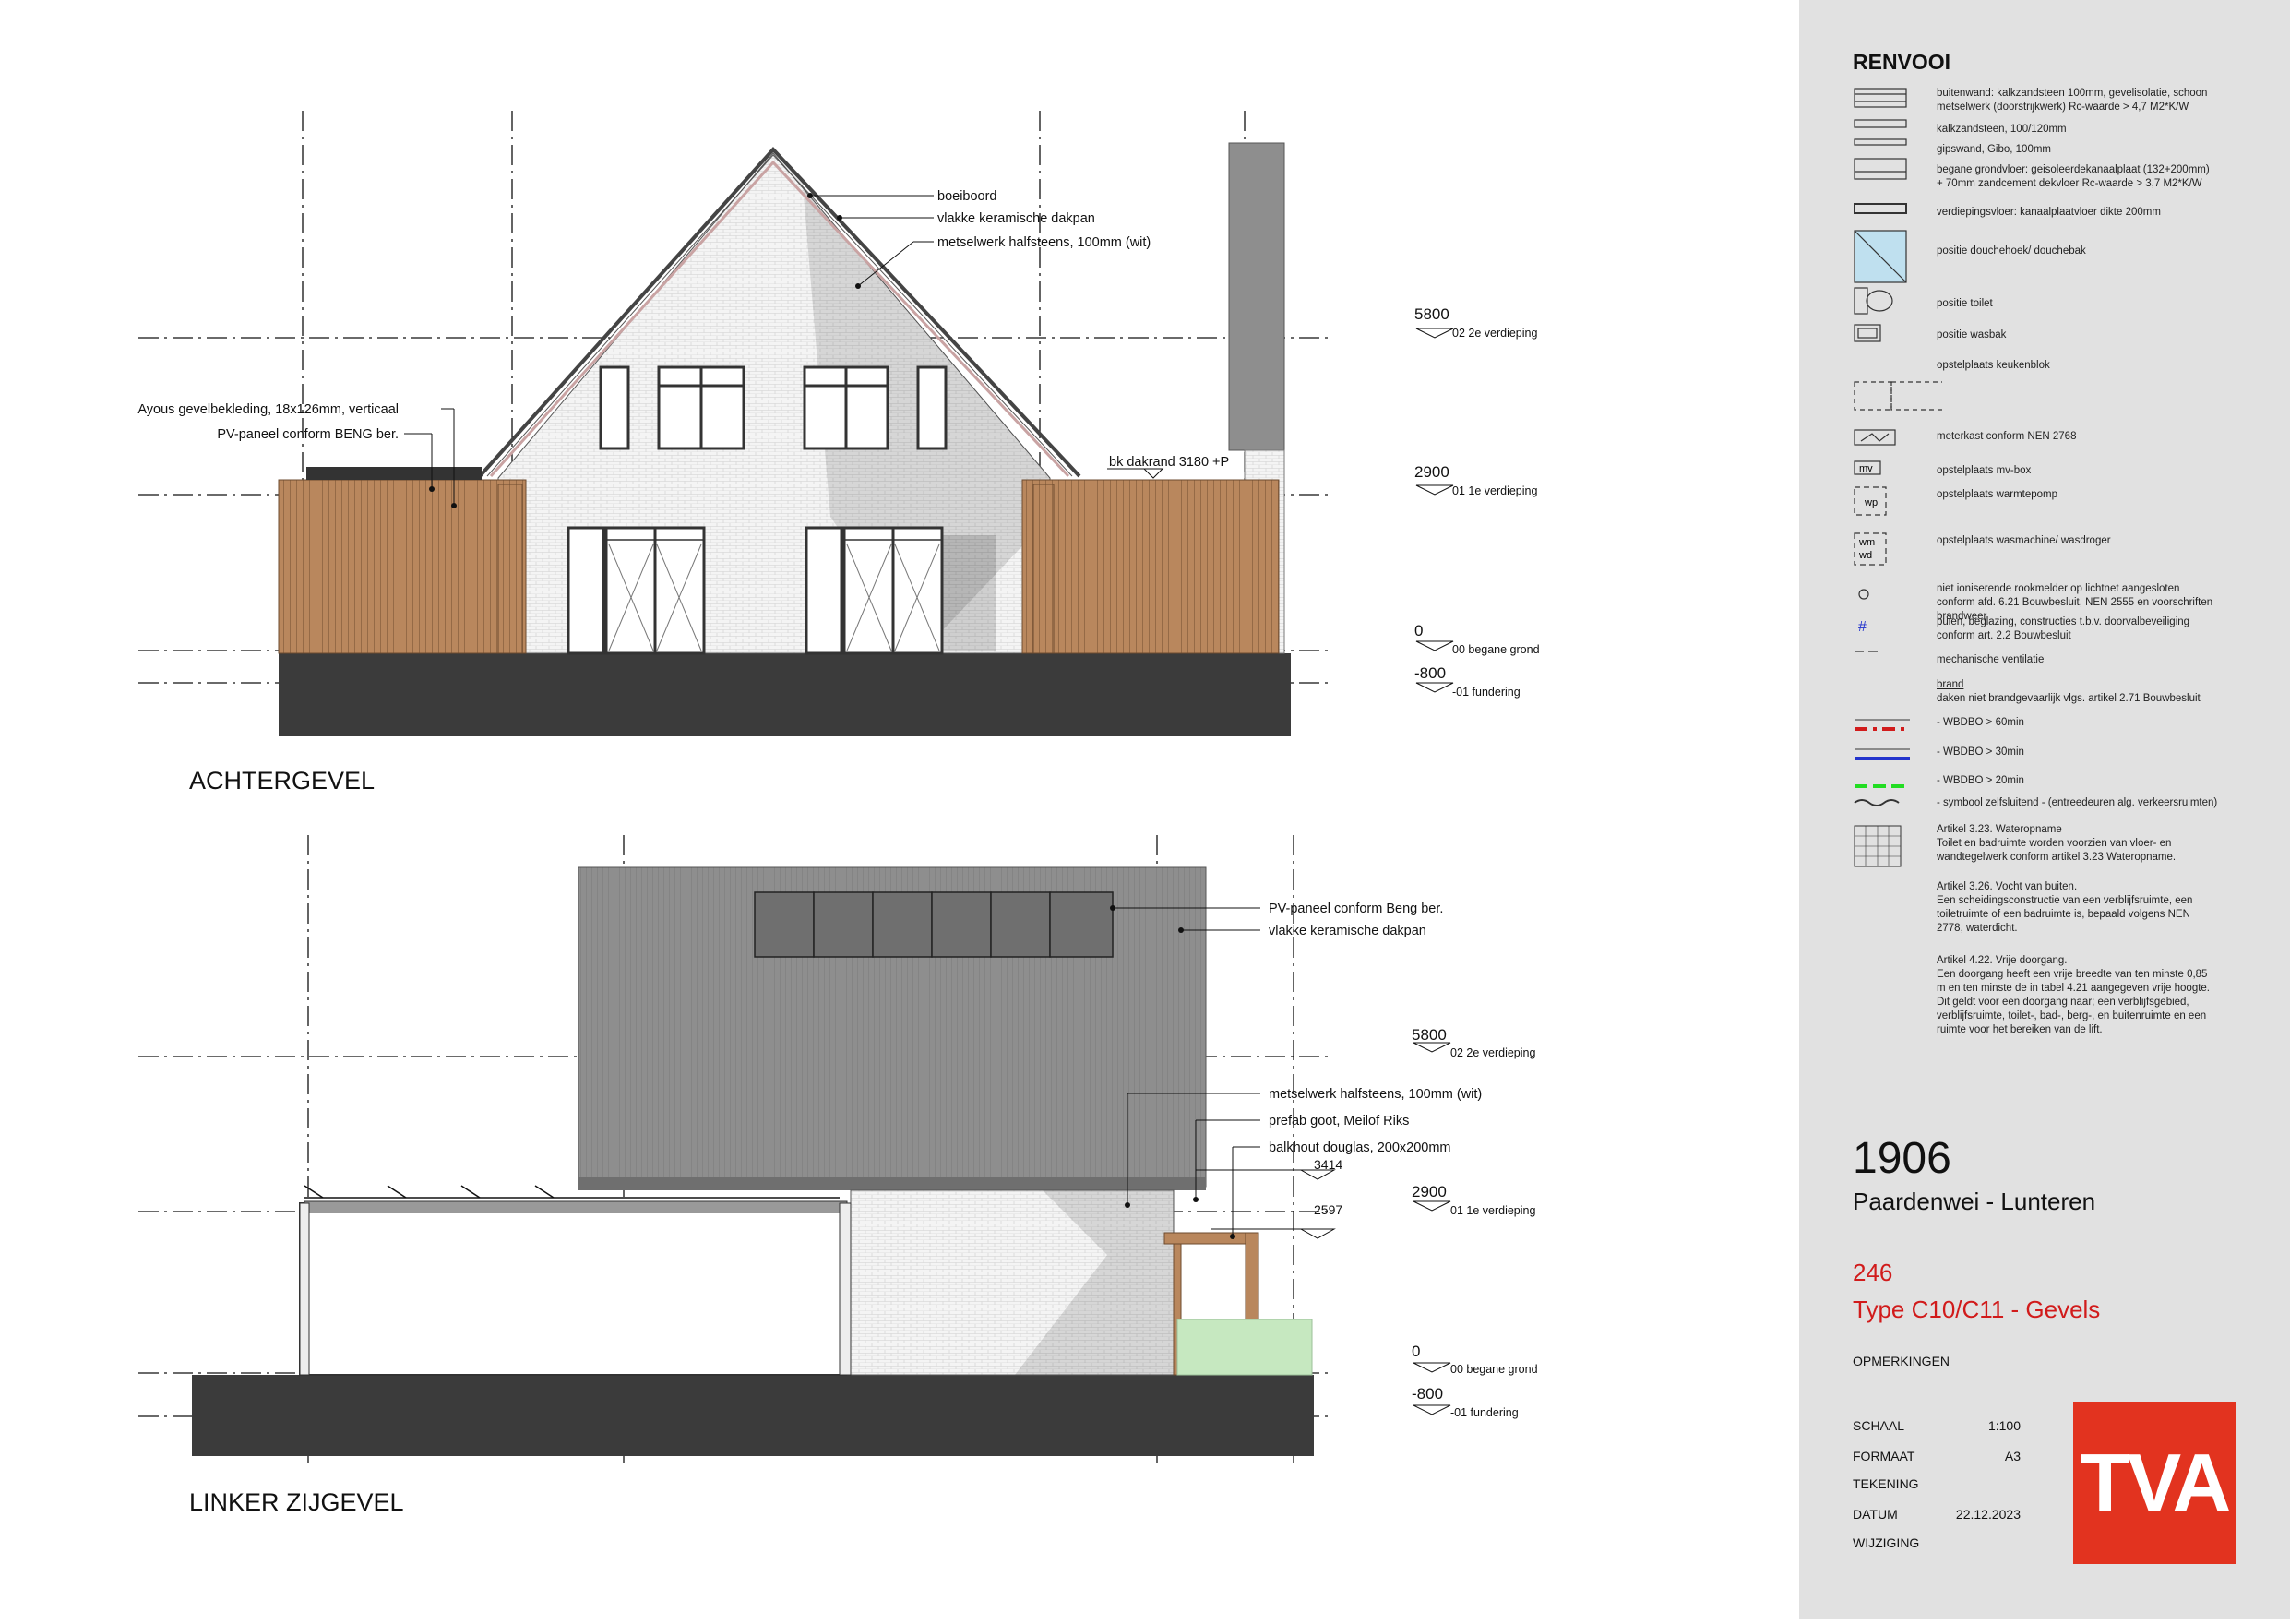  What do you see at coordinates (1871, 502) in the screenshot?
I see `svg-text: wp` at bounding box center [1871, 502].